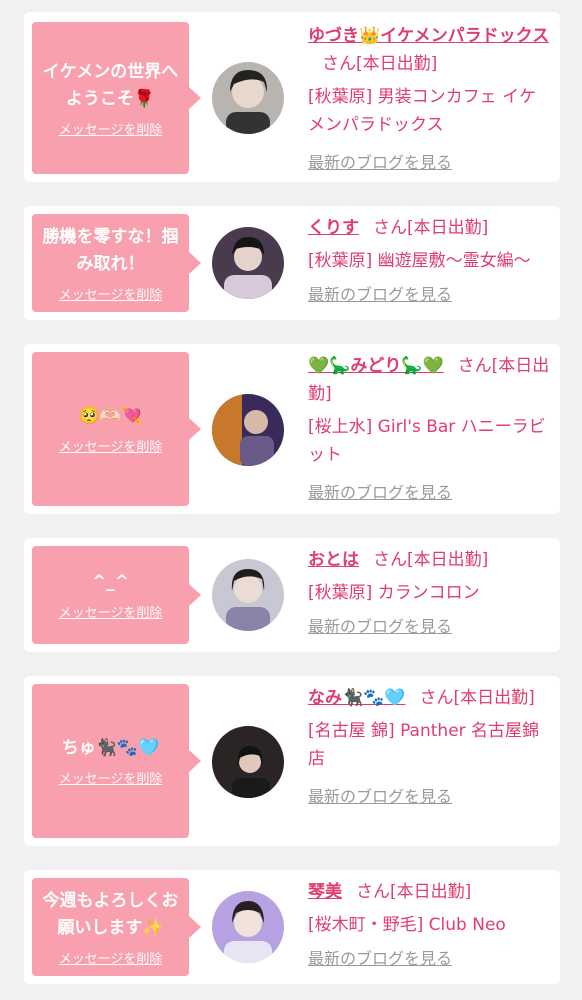  What do you see at coordinates (110, 250) in the screenshot?
I see `message-text: 勝機を零すな！掴み取れ！` at bounding box center [110, 250].